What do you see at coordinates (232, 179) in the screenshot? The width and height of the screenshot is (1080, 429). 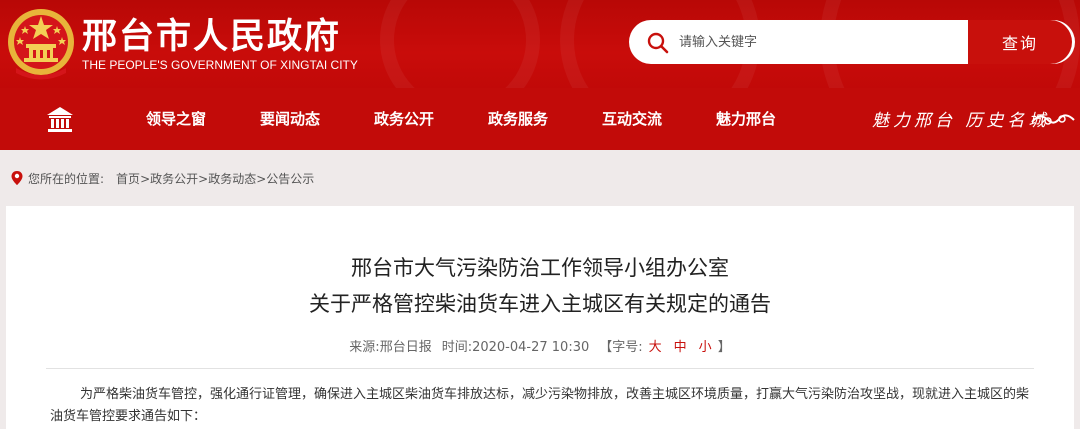 I see `breadcrumb-gov-news: 政务动态` at bounding box center [232, 179].